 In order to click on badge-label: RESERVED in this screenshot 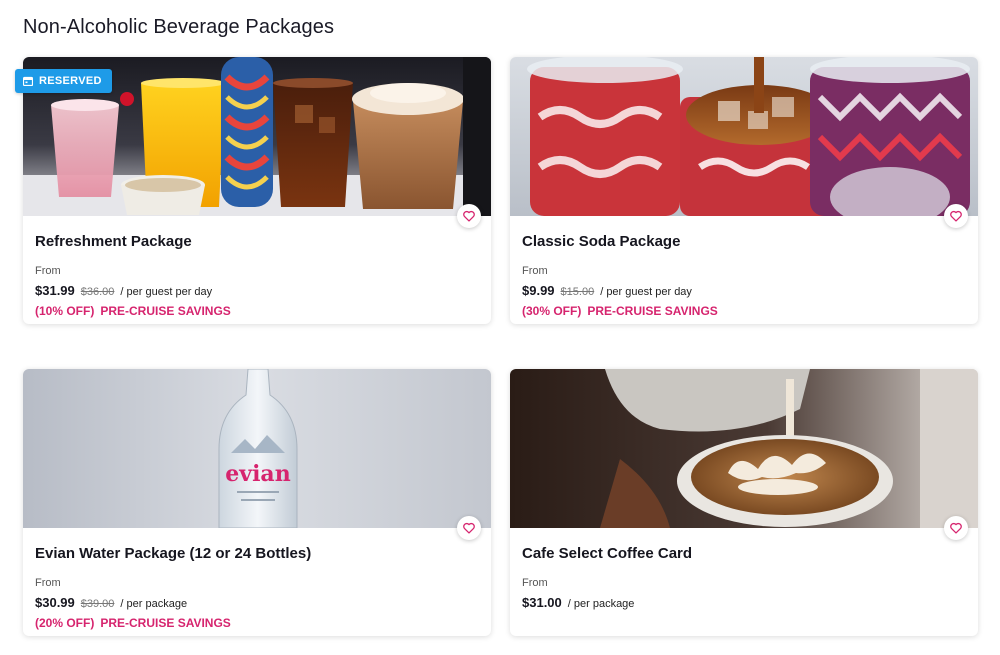, I will do `click(70, 81)`.